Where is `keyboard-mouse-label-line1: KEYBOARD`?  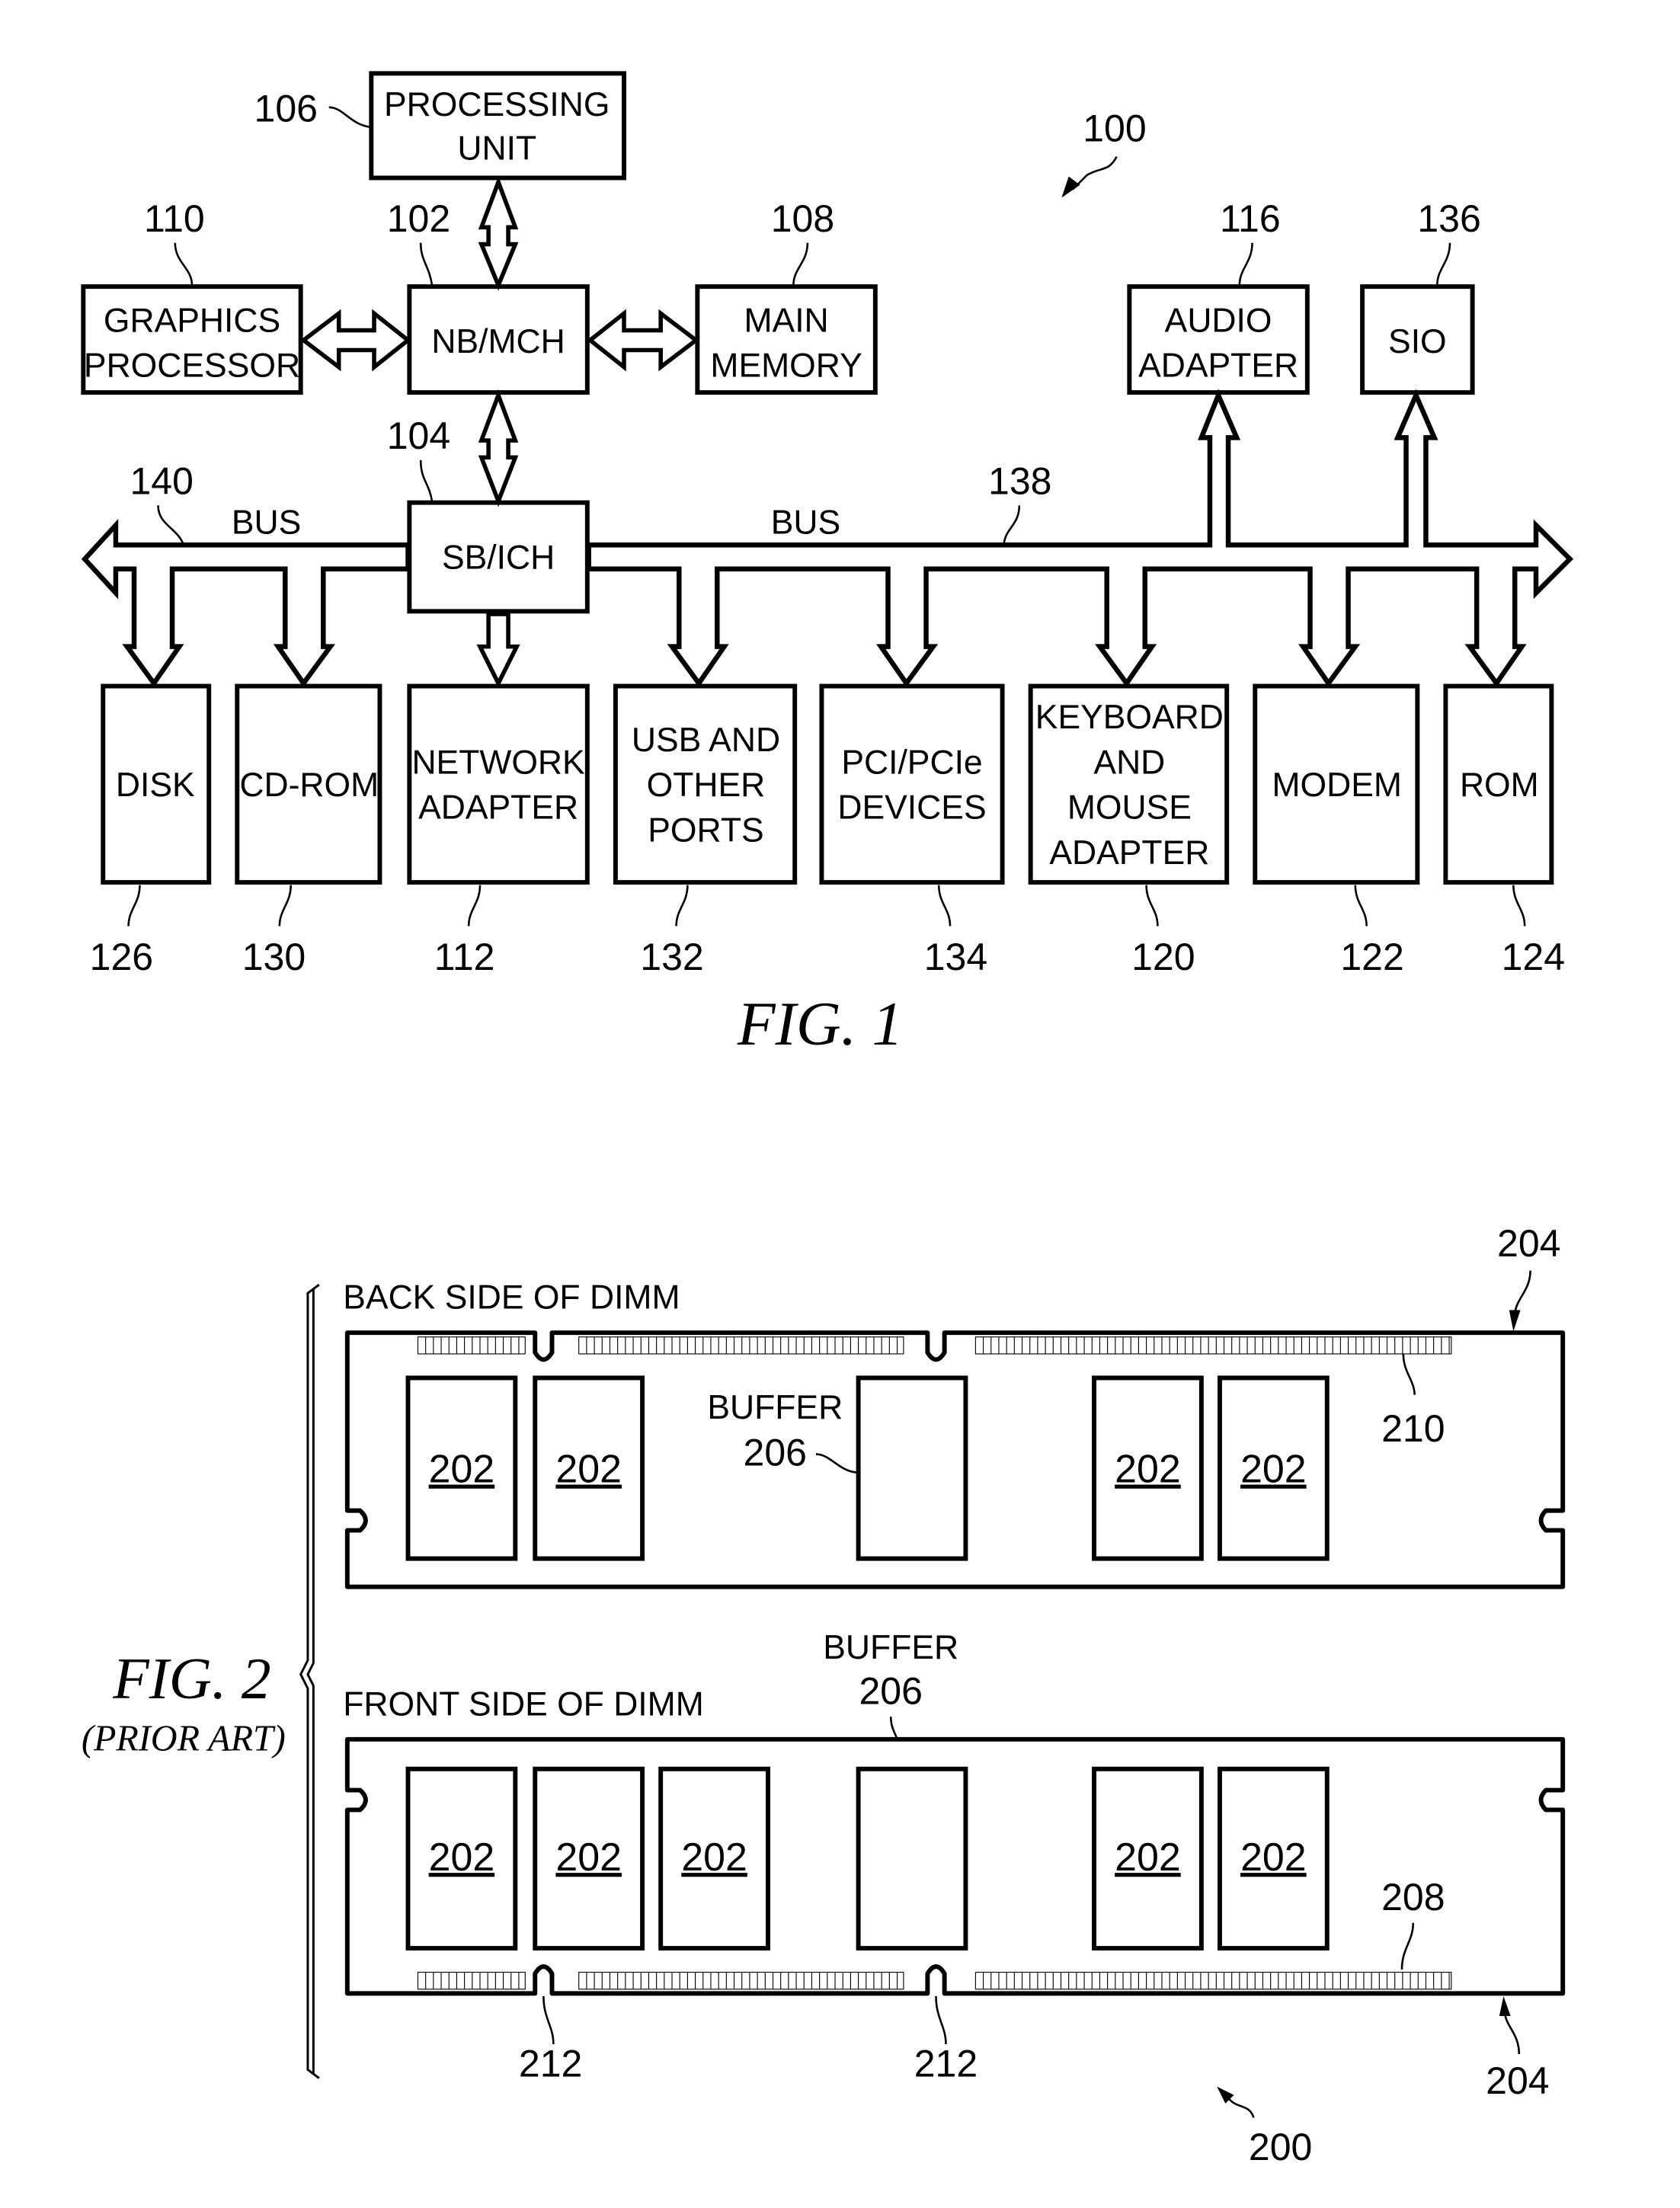 keyboard-mouse-label-line1: KEYBOARD is located at coordinates (1129, 717).